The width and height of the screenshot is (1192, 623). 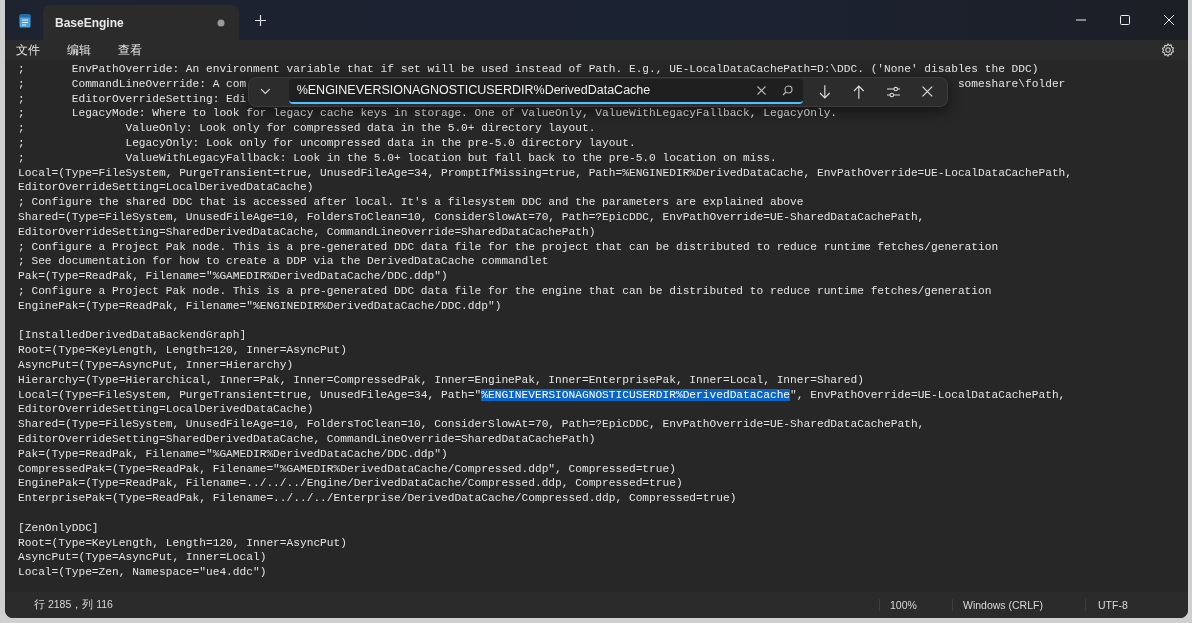 What do you see at coordinates (132, 84) in the screenshot?
I see `code-line: ; CommandLineOverride: A com` at bounding box center [132, 84].